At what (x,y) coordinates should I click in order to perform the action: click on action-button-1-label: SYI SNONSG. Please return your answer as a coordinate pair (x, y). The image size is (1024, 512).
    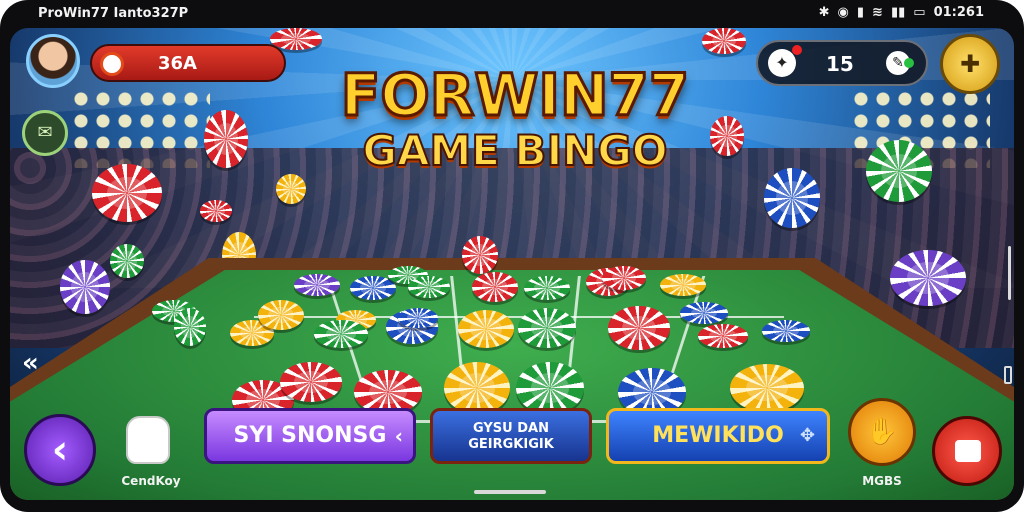
    Looking at the image, I should click on (310, 435).